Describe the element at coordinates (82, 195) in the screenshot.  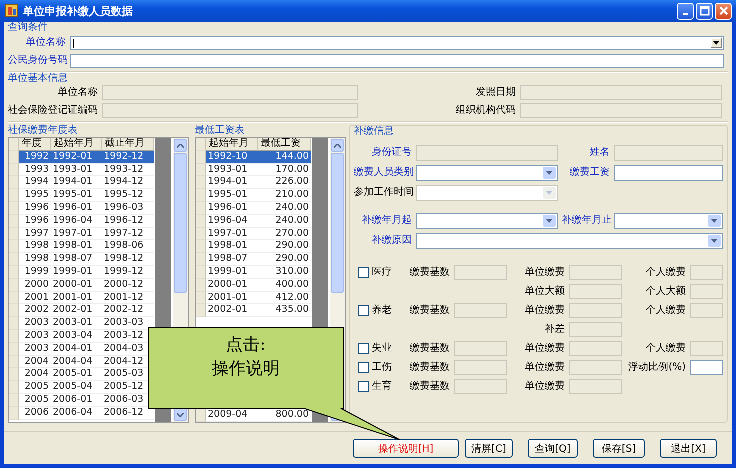
I see `table-row: 1995 1995-01 1995-12` at that location.